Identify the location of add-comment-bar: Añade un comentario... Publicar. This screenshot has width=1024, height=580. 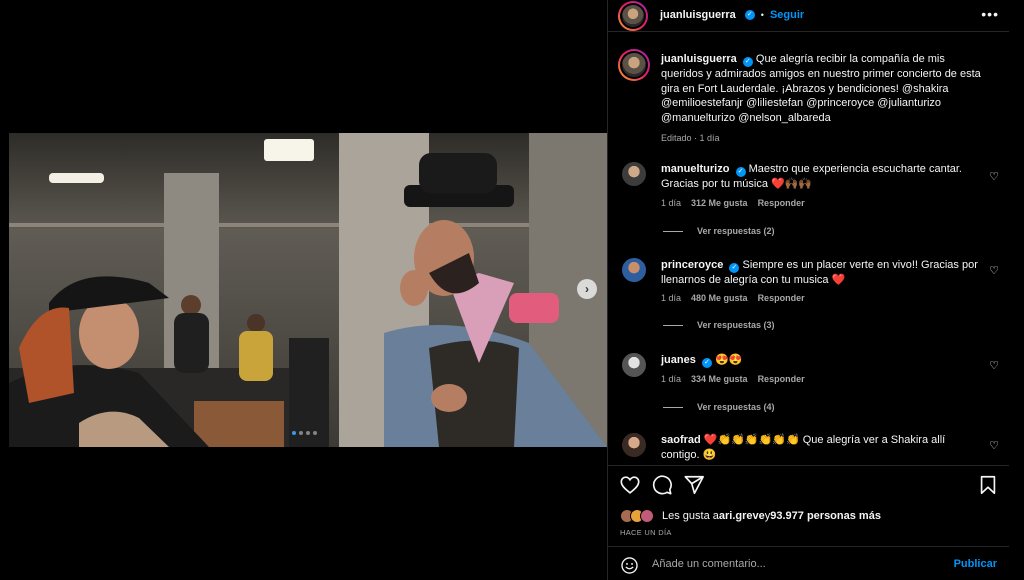
(808, 563).